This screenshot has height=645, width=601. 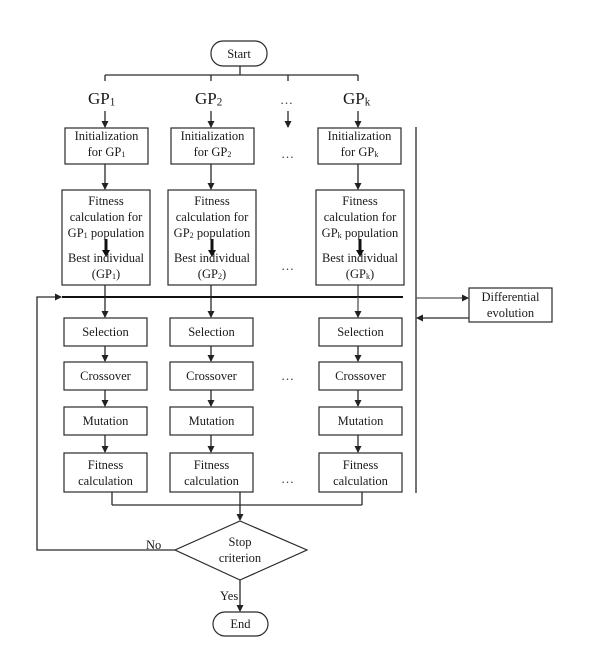 I want to click on start-terminal: Start, so click(x=239, y=53).